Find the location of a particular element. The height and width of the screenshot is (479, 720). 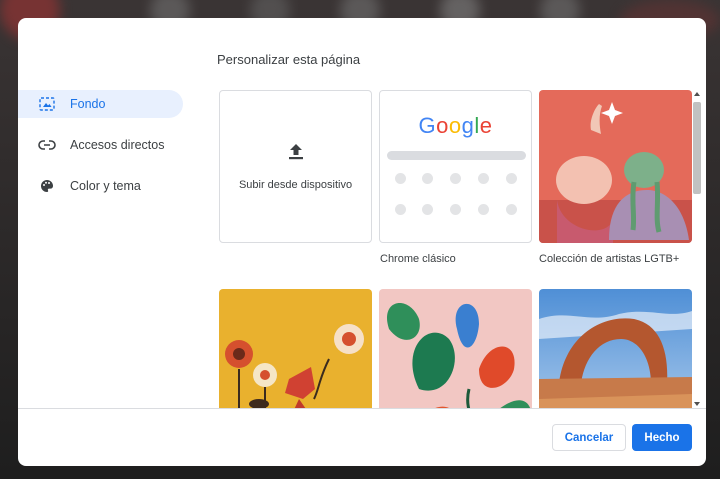

background-icon is located at coordinates (47, 104).